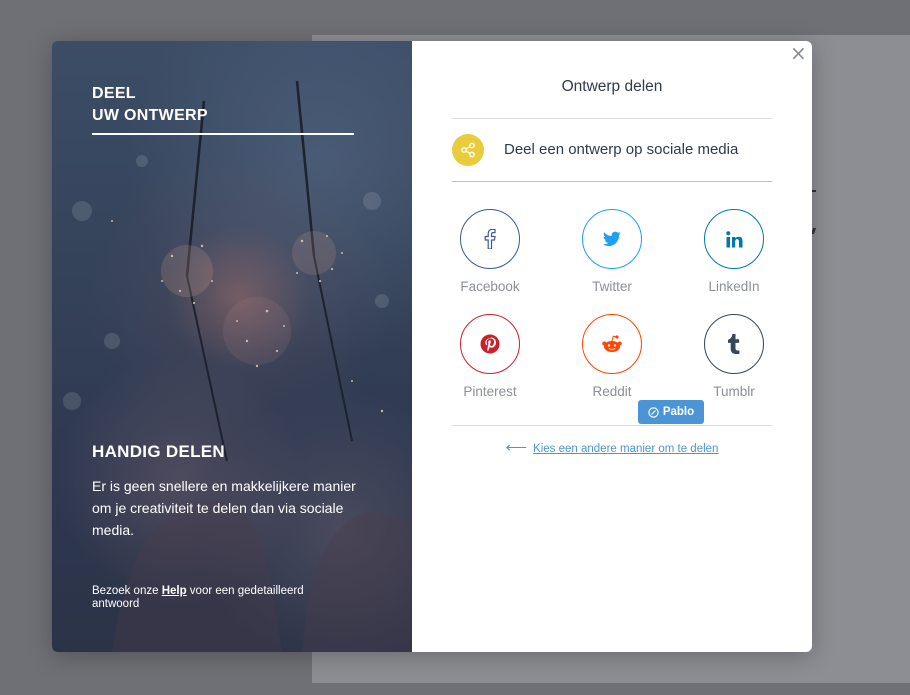 This screenshot has width=910, height=695. I want to click on twitter-icon, so click(612, 239).